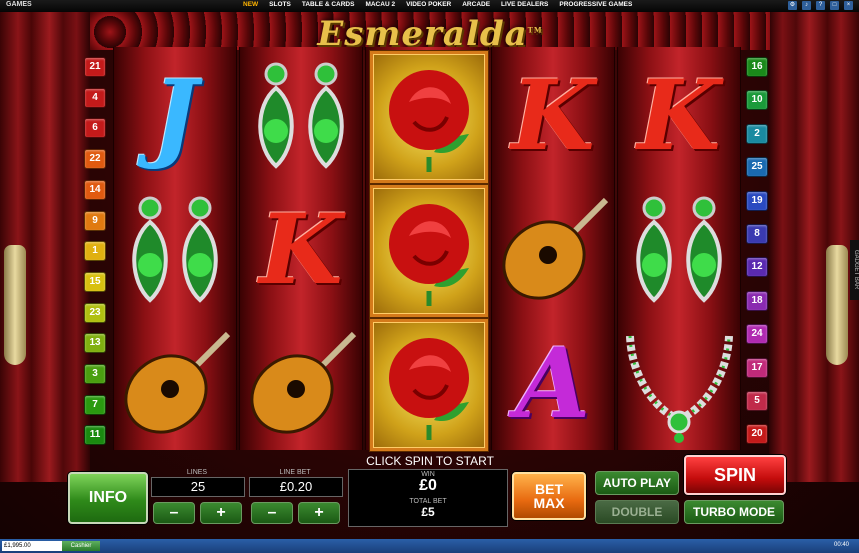  Describe the element at coordinates (841, 545) in the screenshot. I see `clock: 00:40` at that location.